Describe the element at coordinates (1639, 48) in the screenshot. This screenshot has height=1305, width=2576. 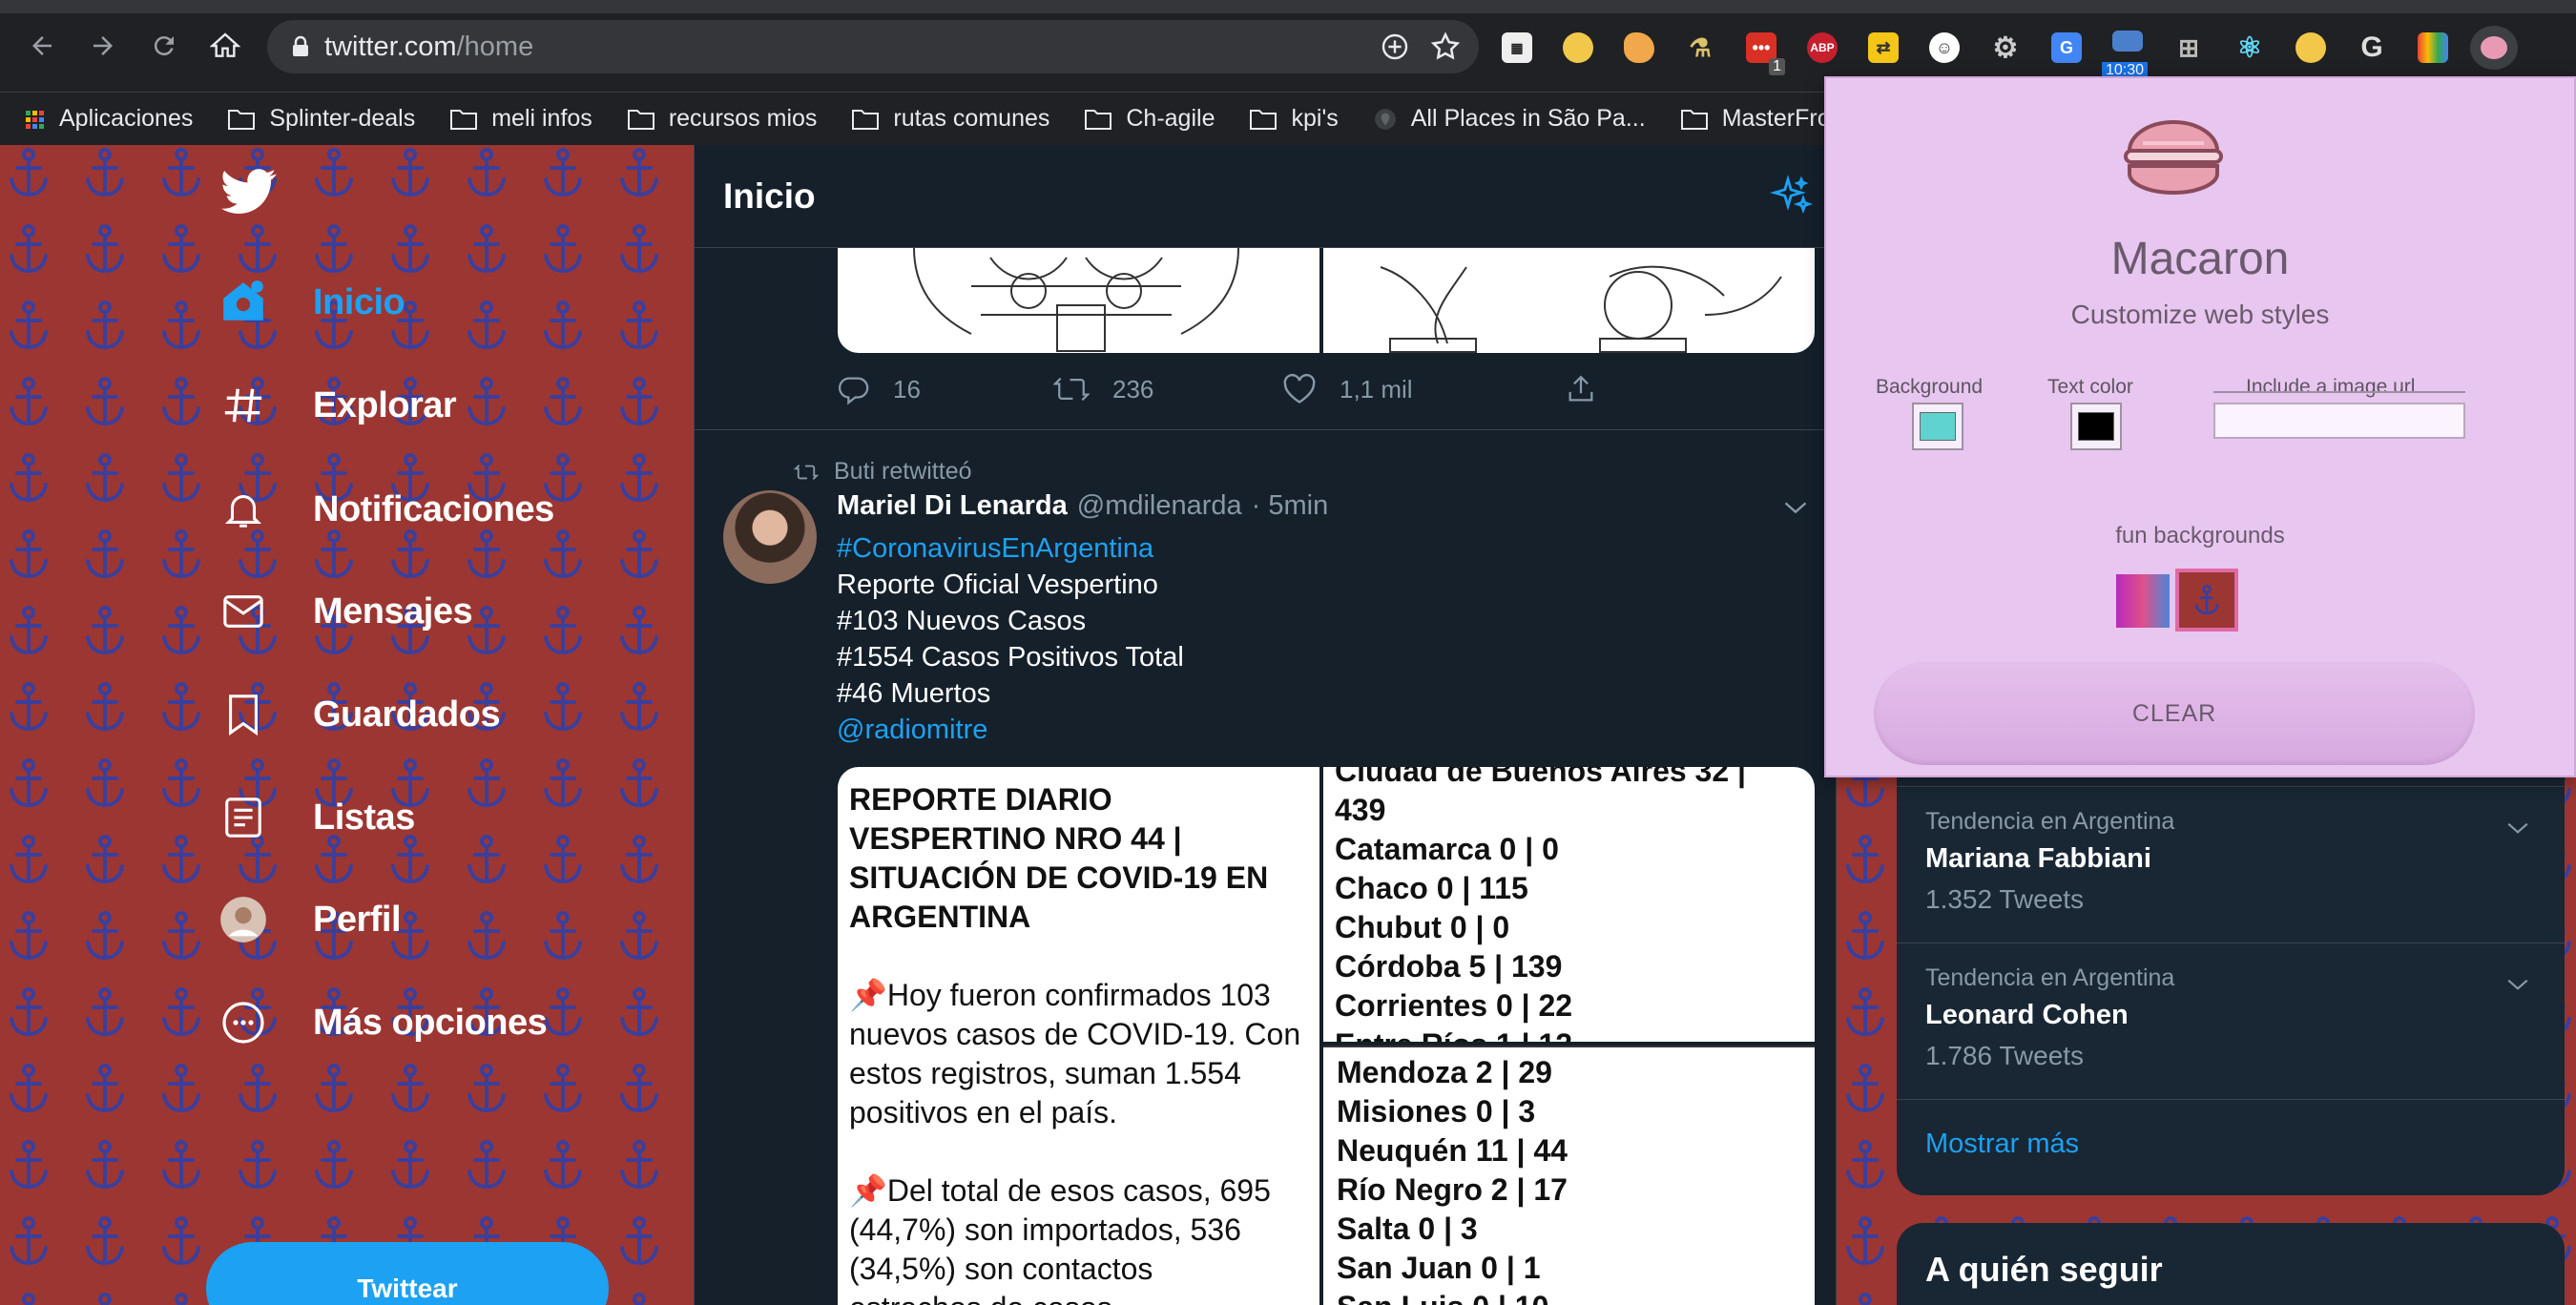
I see `bird-extension` at that location.